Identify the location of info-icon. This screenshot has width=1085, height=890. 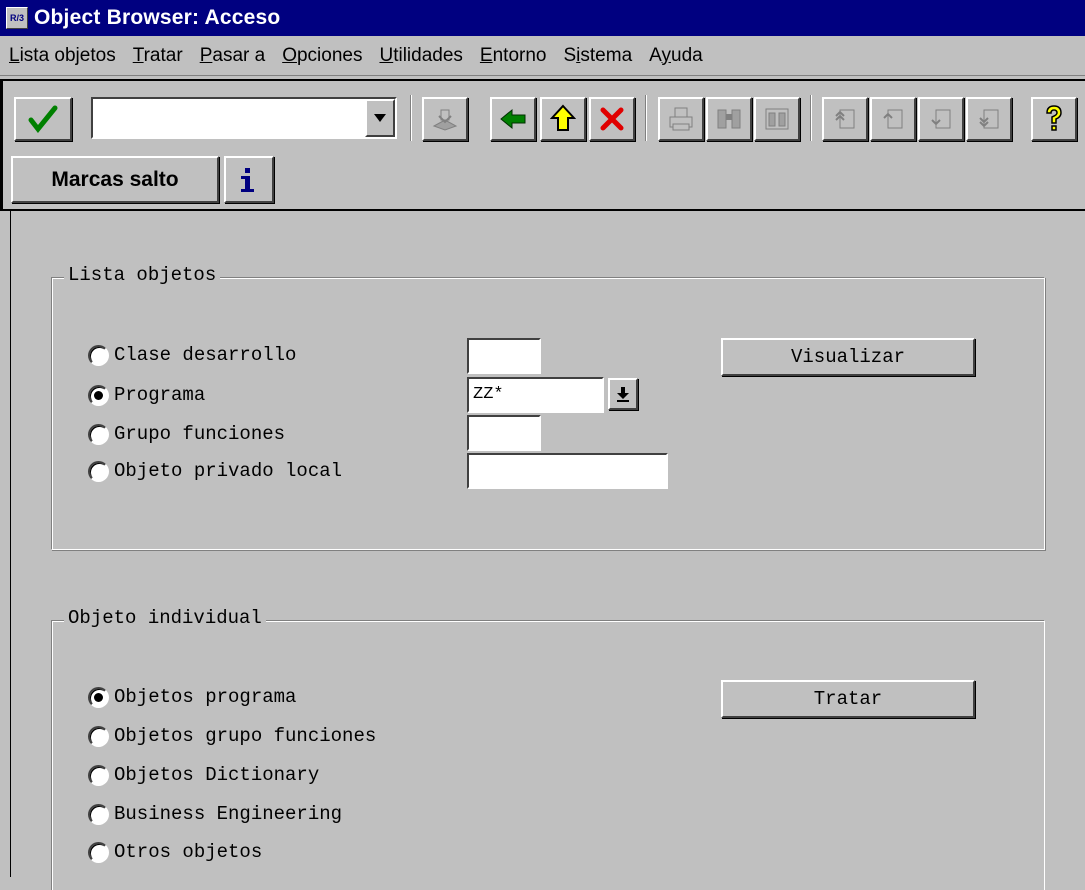
(247, 179).